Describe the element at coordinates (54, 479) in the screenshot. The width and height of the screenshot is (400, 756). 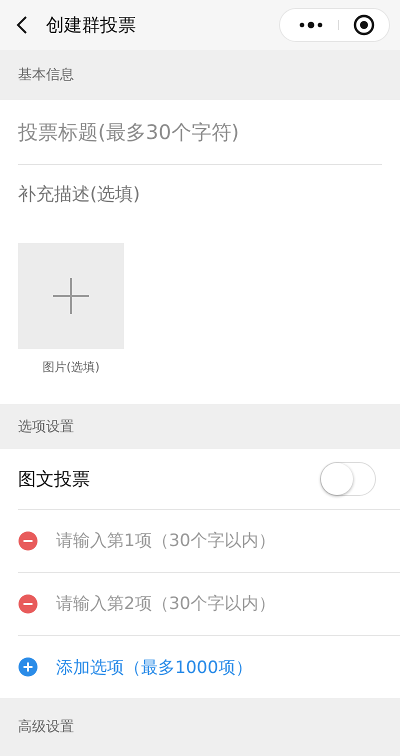
I see `toggle-label: 图文投票` at that location.